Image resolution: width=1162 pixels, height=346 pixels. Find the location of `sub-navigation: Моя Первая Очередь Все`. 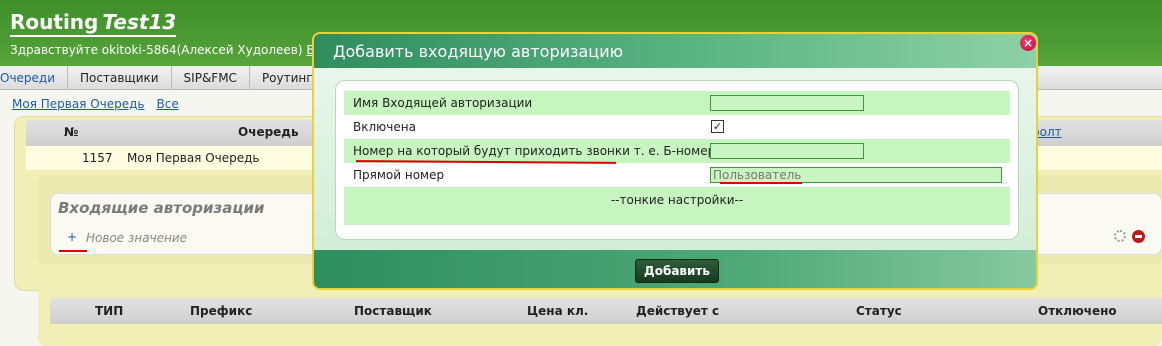

sub-navigation: Моя Первая Очередь Все is located at coordinates (101, 104).